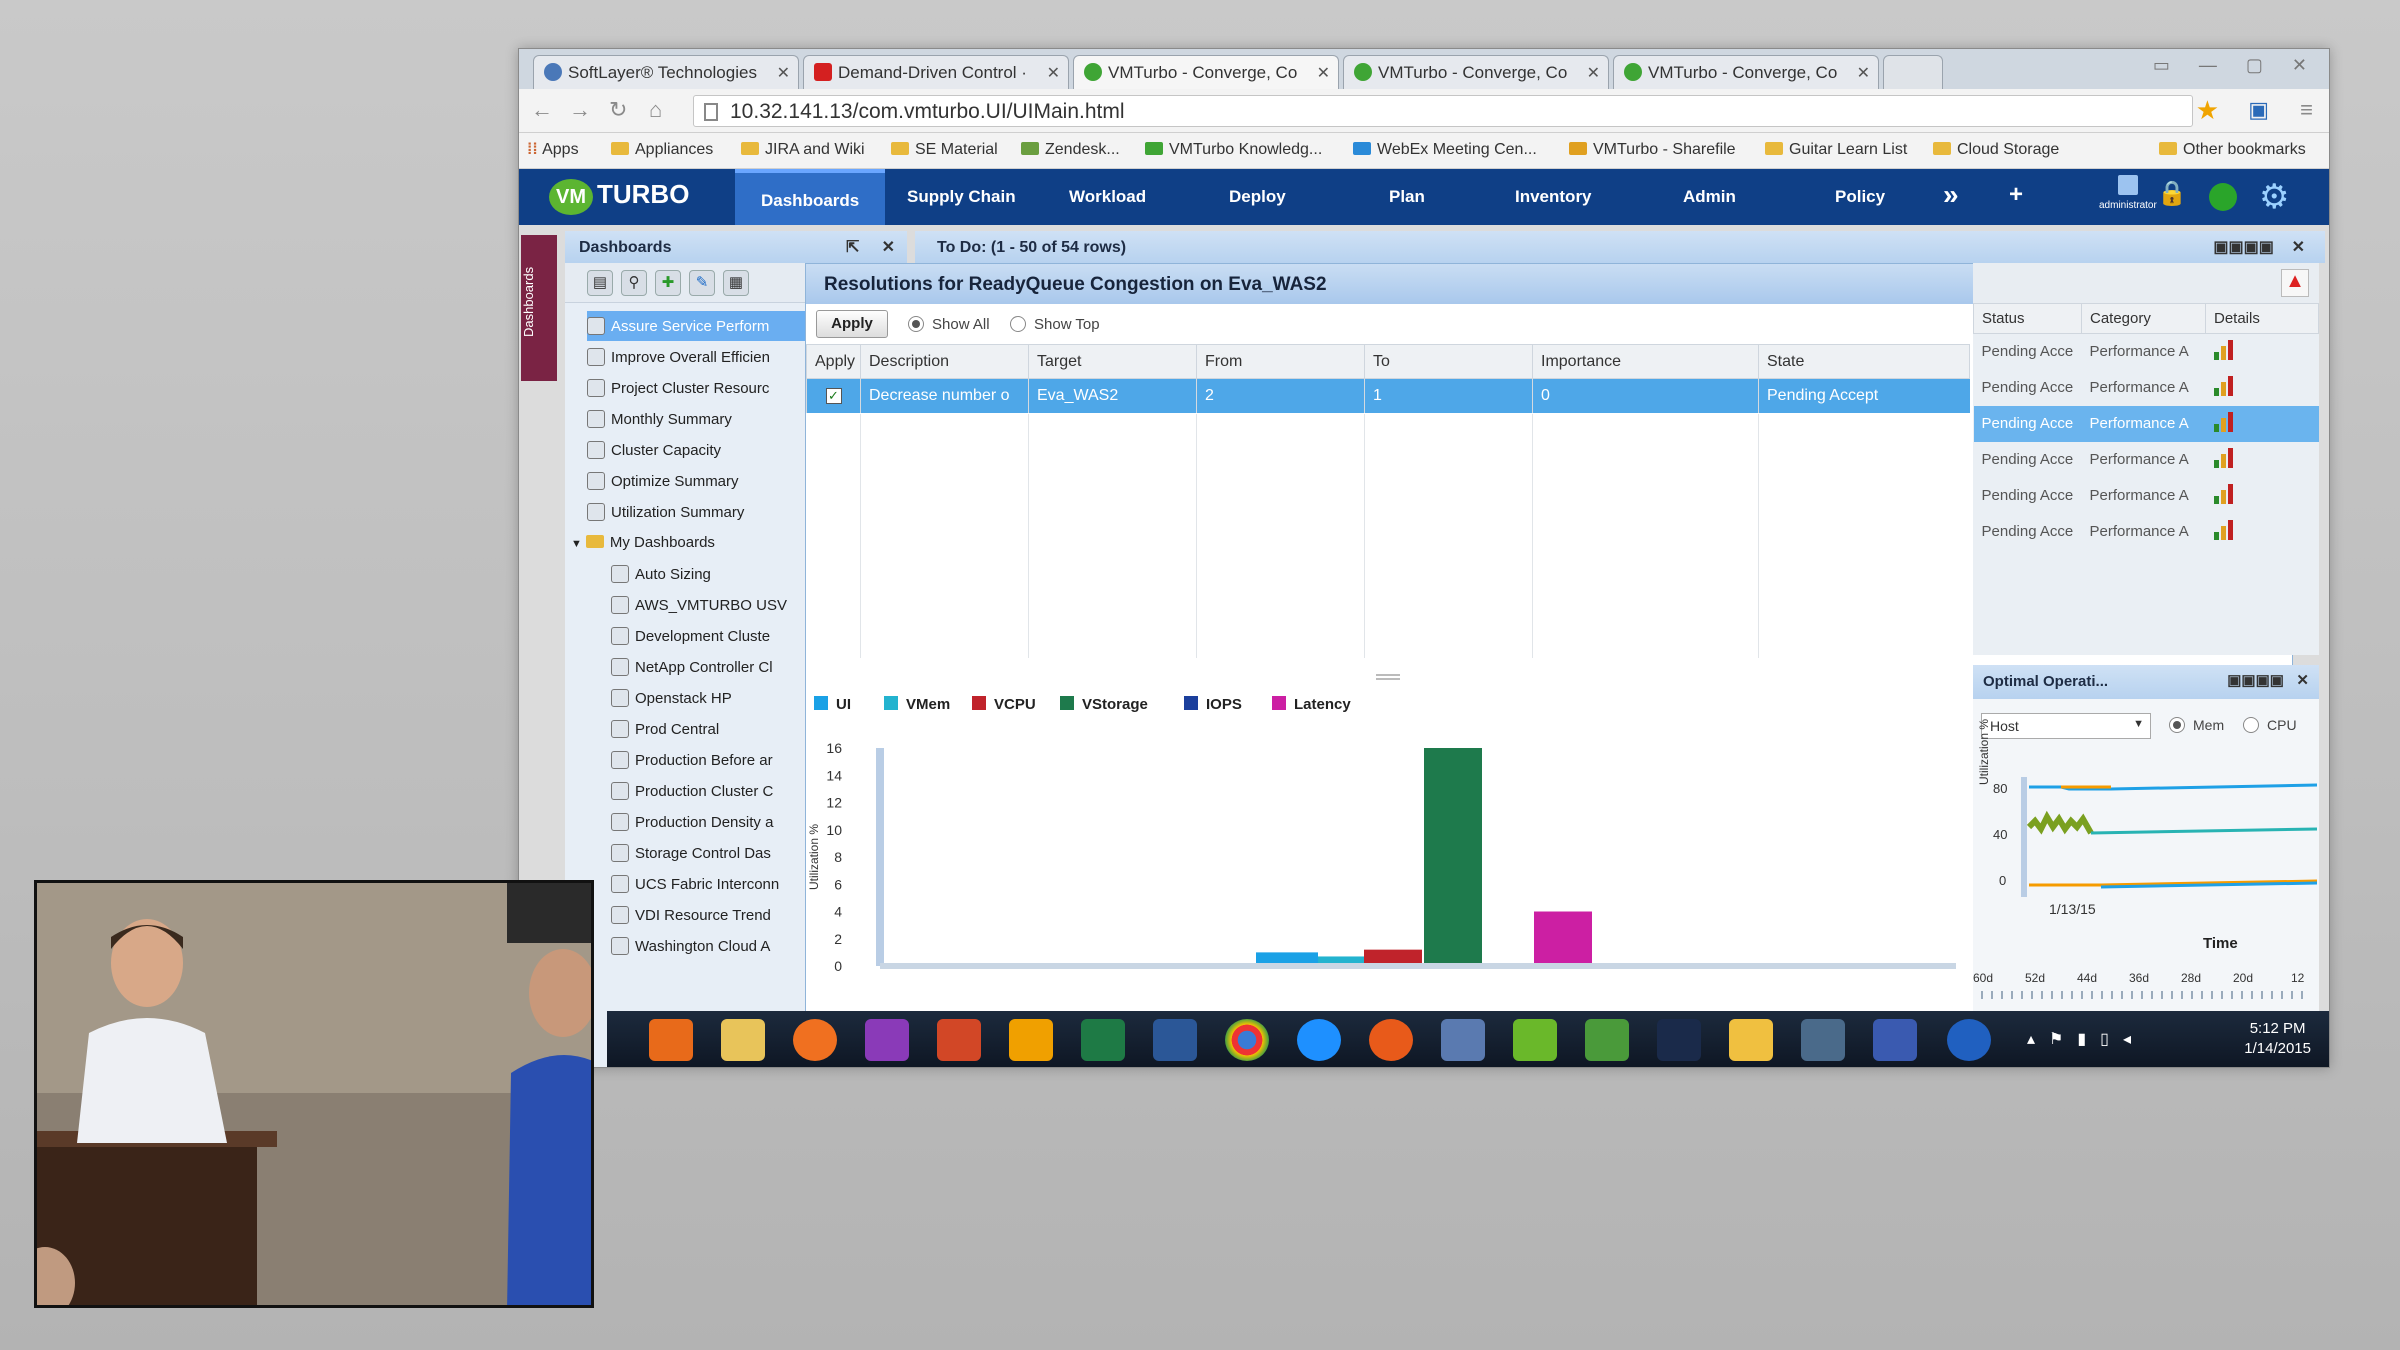 The image size is (2400, 1350). I want to click on dashboard-item: AWS_VMTURBO USV, so click(699, 605).